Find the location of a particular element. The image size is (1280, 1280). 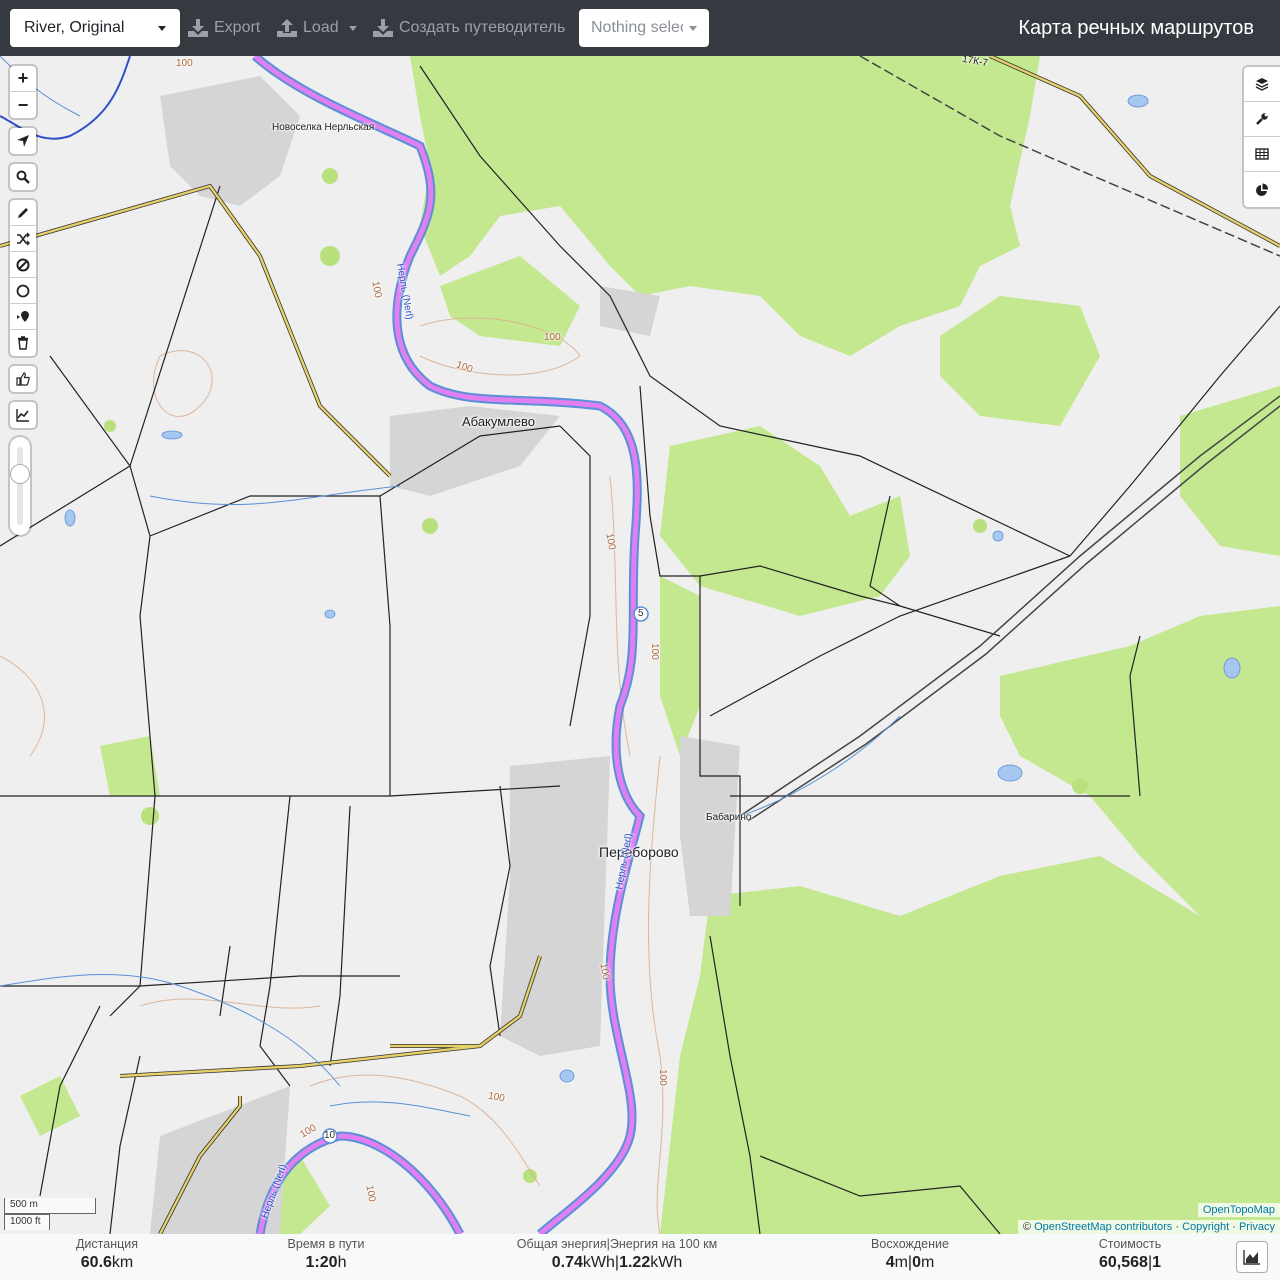

stat-label: Общая энергия|Энергия на 100 км is located at coordinates (617, 1244).